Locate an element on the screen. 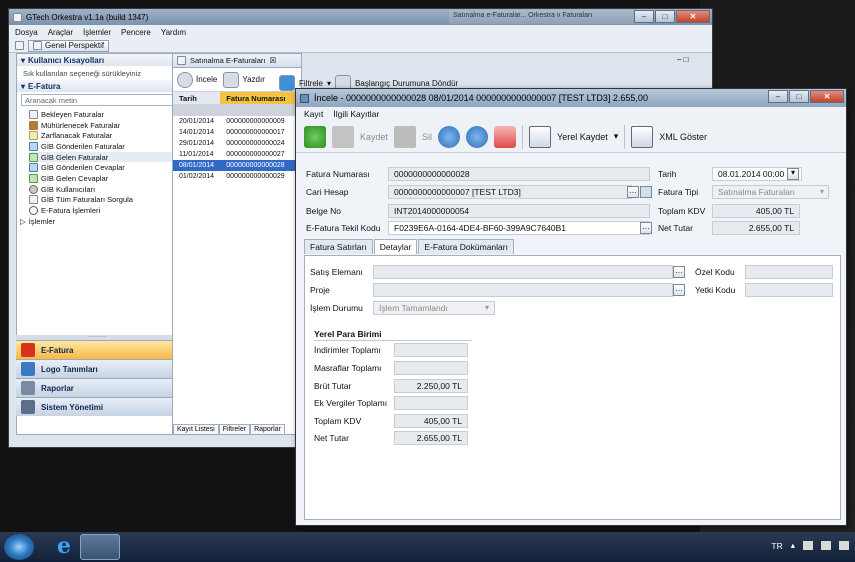  grid-filter-row is located at coordinates (237, 110).